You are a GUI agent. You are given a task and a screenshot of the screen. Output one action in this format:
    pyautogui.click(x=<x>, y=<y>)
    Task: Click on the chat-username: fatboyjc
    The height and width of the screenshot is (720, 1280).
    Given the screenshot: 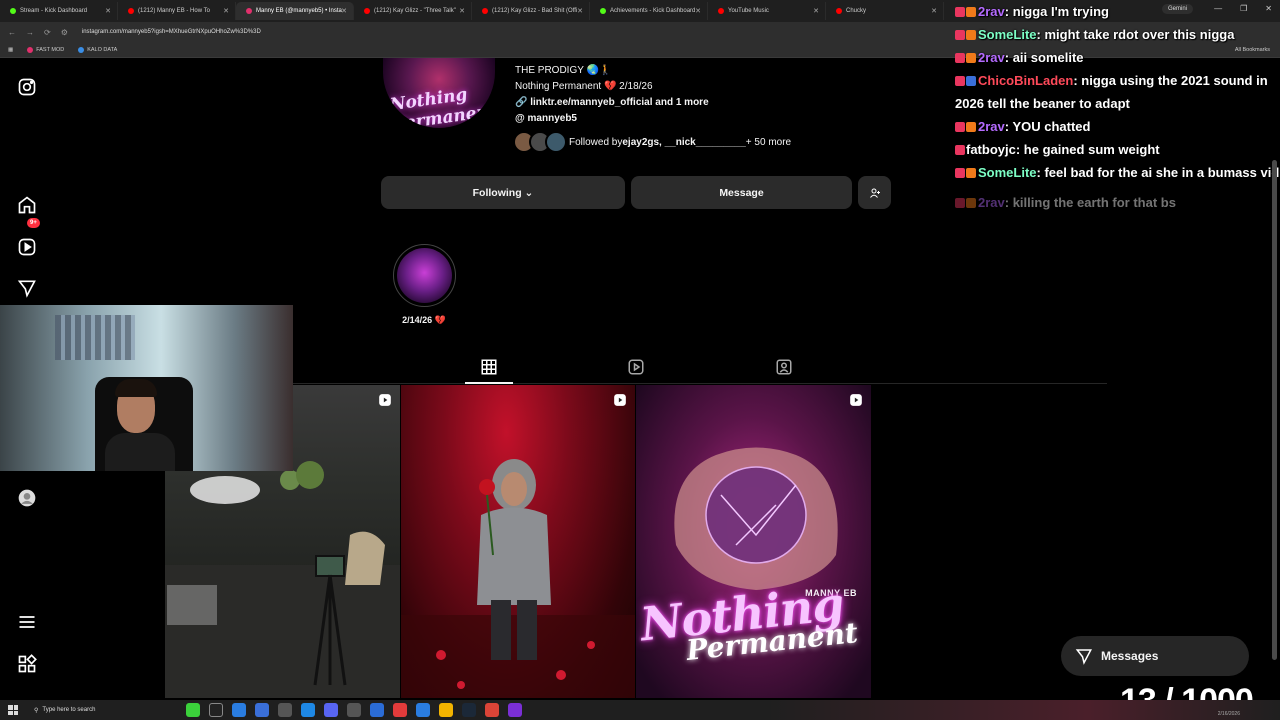 What is the action you would take?
    pyautogui.click(x=991, y=149)
    